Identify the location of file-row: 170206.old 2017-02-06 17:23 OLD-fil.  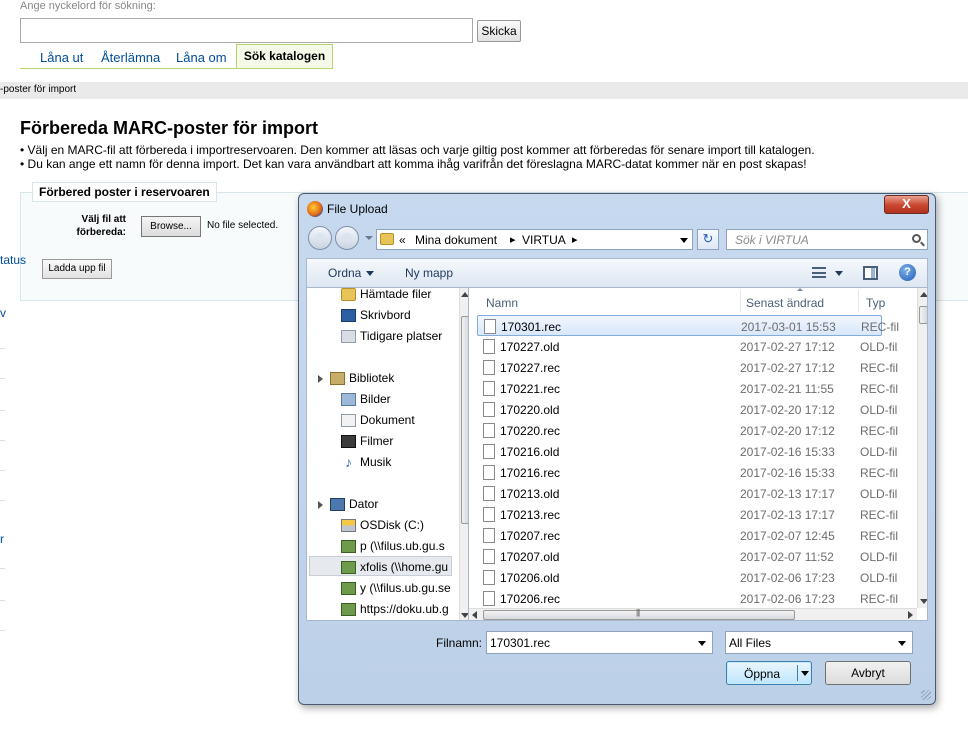
(687, 577).